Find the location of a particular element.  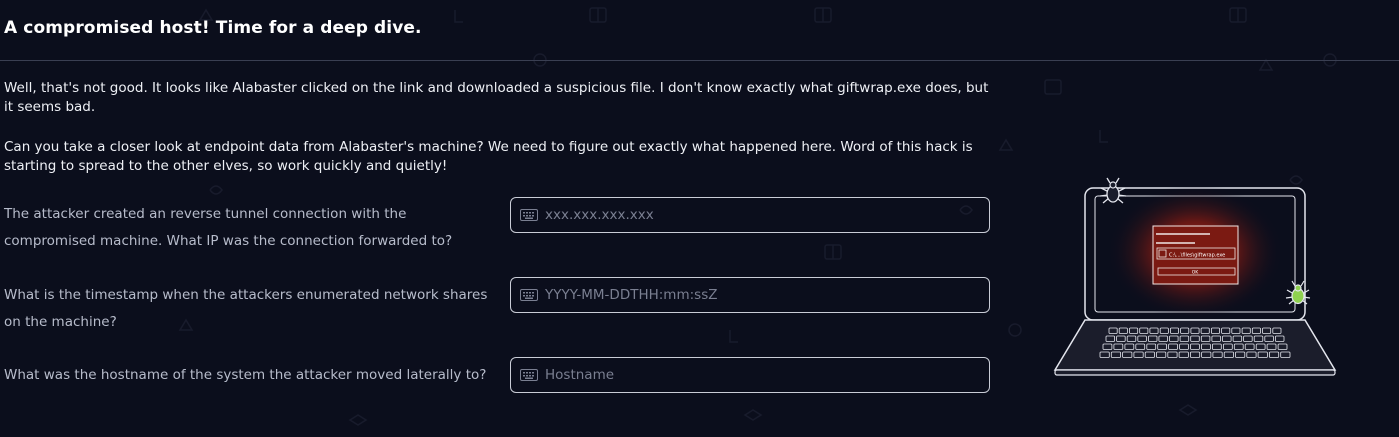

question-1-placeholder: xxx.xxx.xxx.xxx is located at coordinates (599, 215).